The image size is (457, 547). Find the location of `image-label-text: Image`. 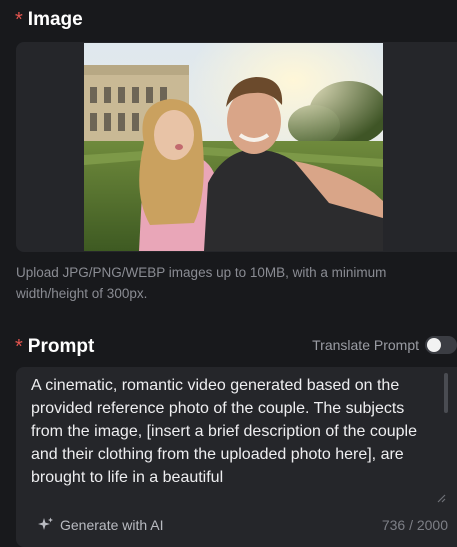

image-label-text: Image is located at coordinates (55, 19).